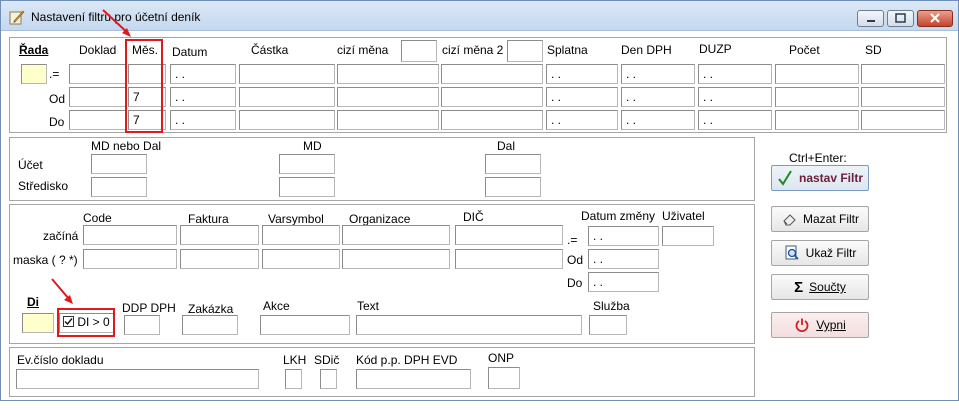  Describe the element at coordinates (287, 74) in the screenshot. I see `castka-eq-input` at that location.